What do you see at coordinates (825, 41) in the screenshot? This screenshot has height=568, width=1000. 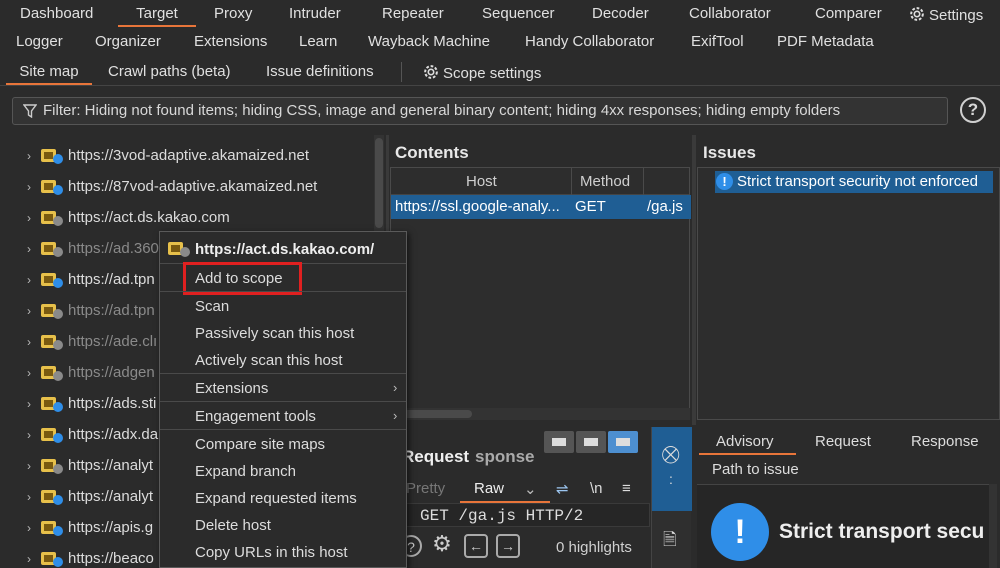 I see `tab-pdf-metadata: PDF Metadata` at bounding box center [825, 41].